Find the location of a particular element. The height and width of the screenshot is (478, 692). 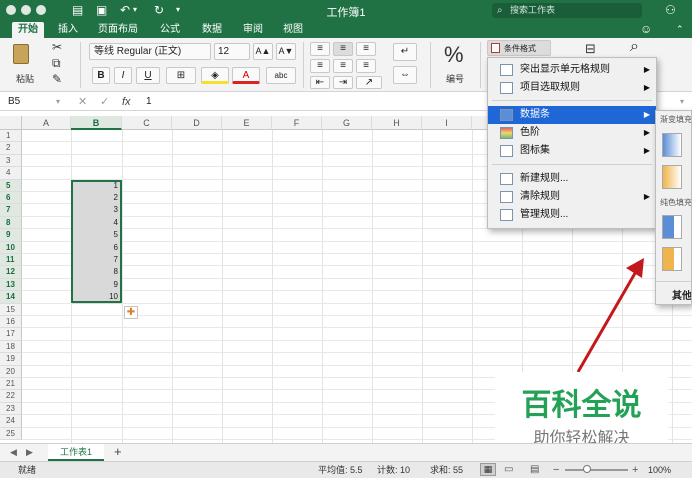

gradient-blue-data-bar-option is located at coordinates (672, 145).